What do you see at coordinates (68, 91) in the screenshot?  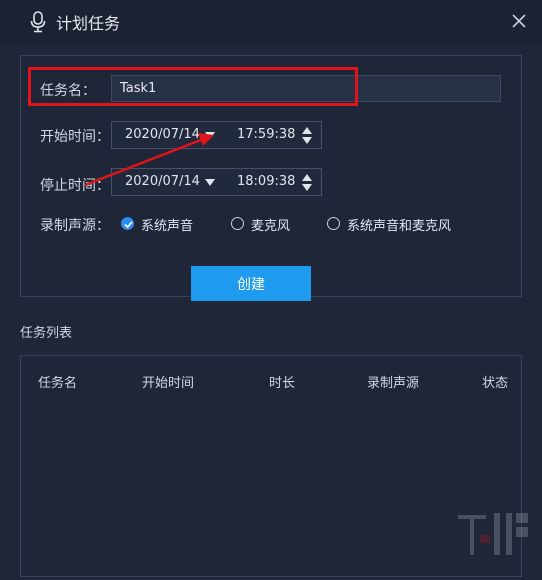 I see `task-name-label: 任务名：` at bounding box center [68, 91].